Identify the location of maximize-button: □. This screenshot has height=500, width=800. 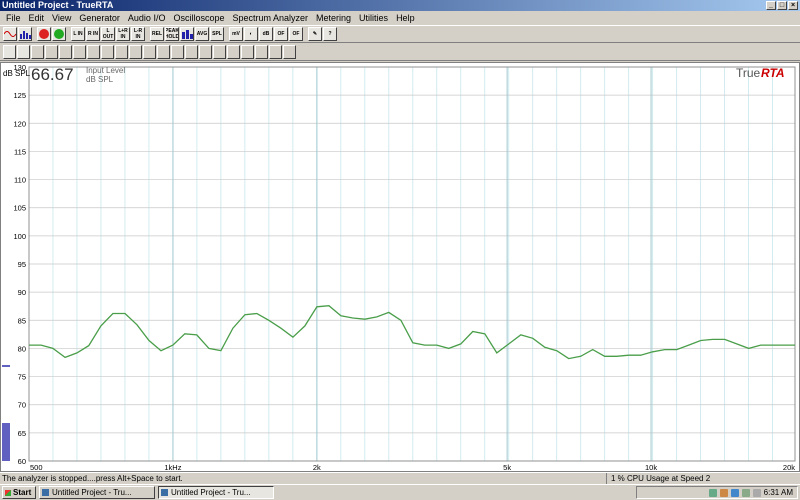
(782, 5).